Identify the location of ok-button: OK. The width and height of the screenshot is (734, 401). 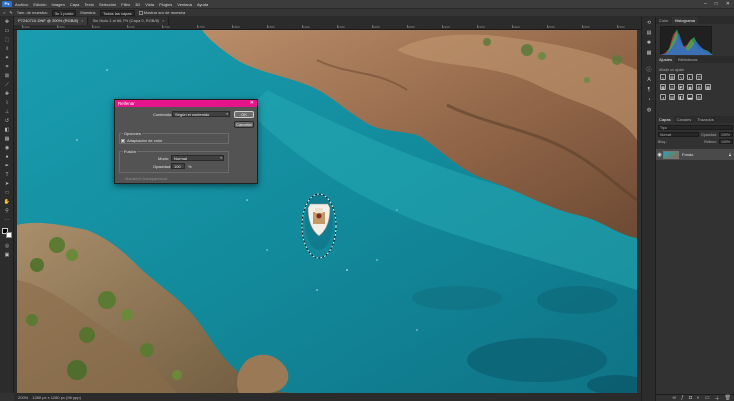
(244, 114).